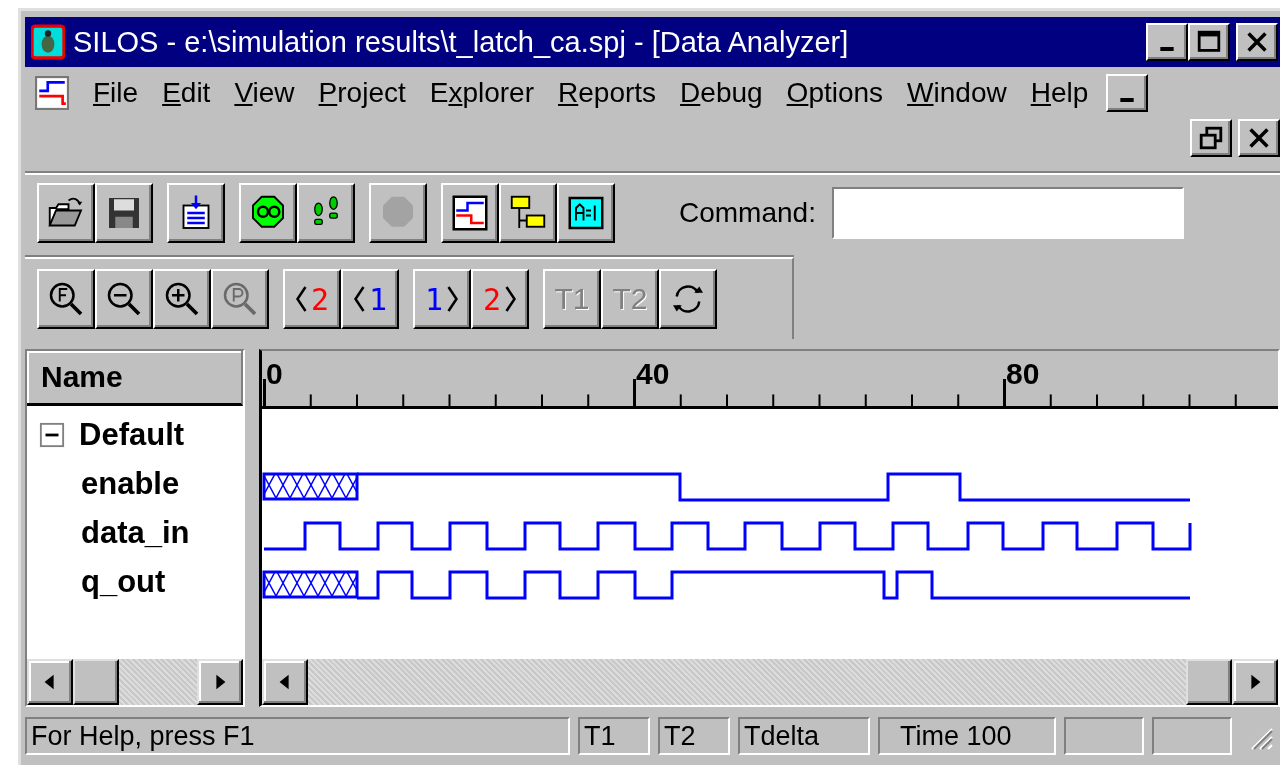 The width and height of the screenshot is (1280, 765). What do you see at coordinates (116, 93) in the screenshot?
I see `menu-item: File` at bounding box center [116, 93].